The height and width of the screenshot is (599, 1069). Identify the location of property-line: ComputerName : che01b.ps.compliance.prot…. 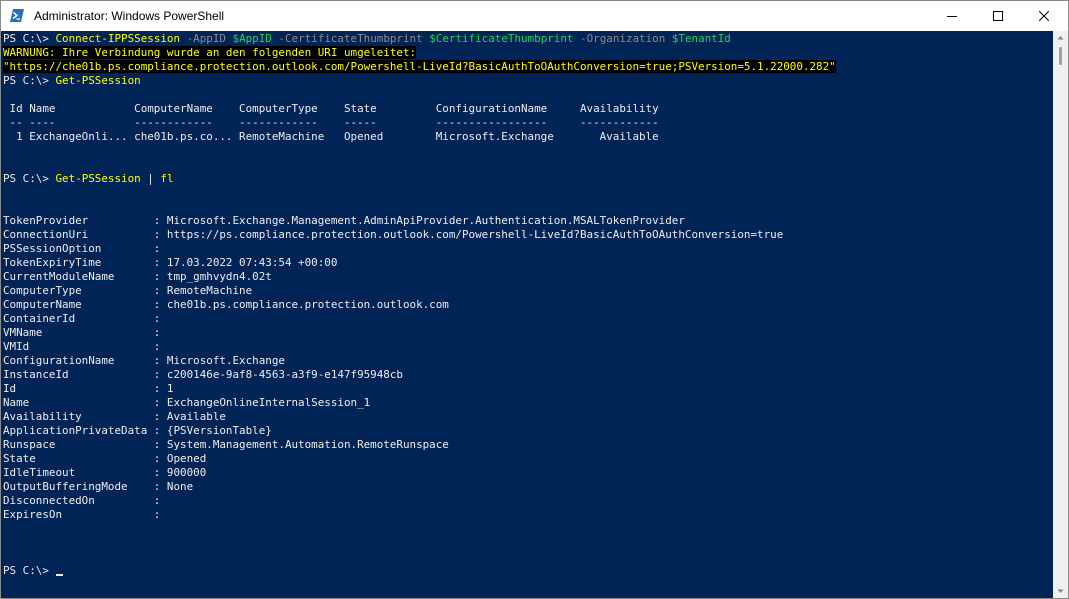
(226, 304).